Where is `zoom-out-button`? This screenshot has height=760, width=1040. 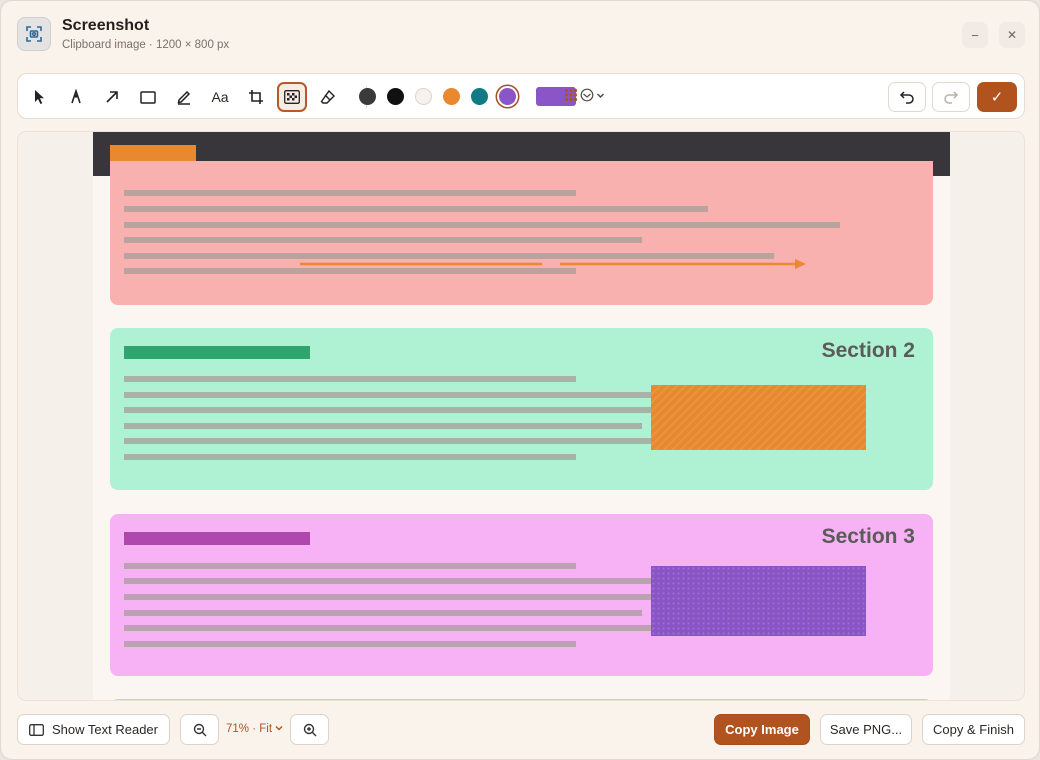
zoom-out-button is located at coordinates (199, 729).